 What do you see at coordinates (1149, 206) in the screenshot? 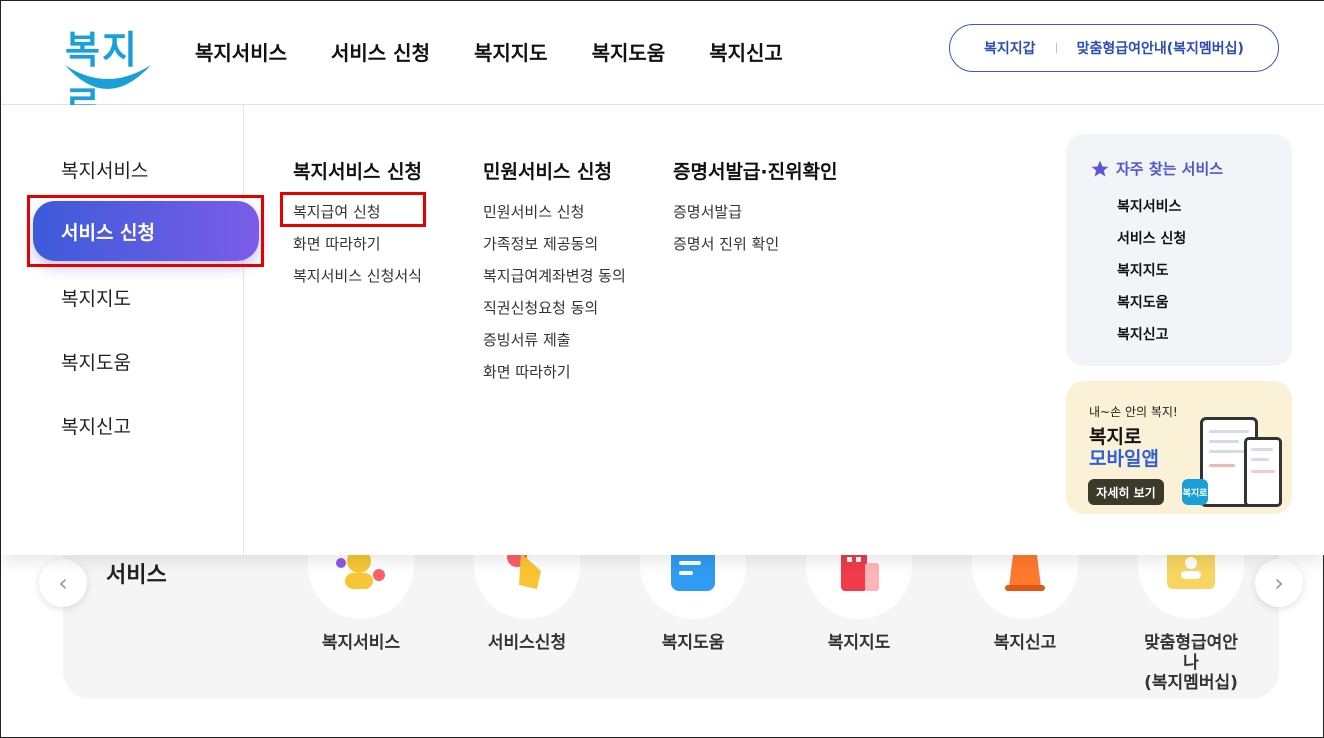
I see `favorite-link: 복지서비스` at bounding box center [1149, 206].